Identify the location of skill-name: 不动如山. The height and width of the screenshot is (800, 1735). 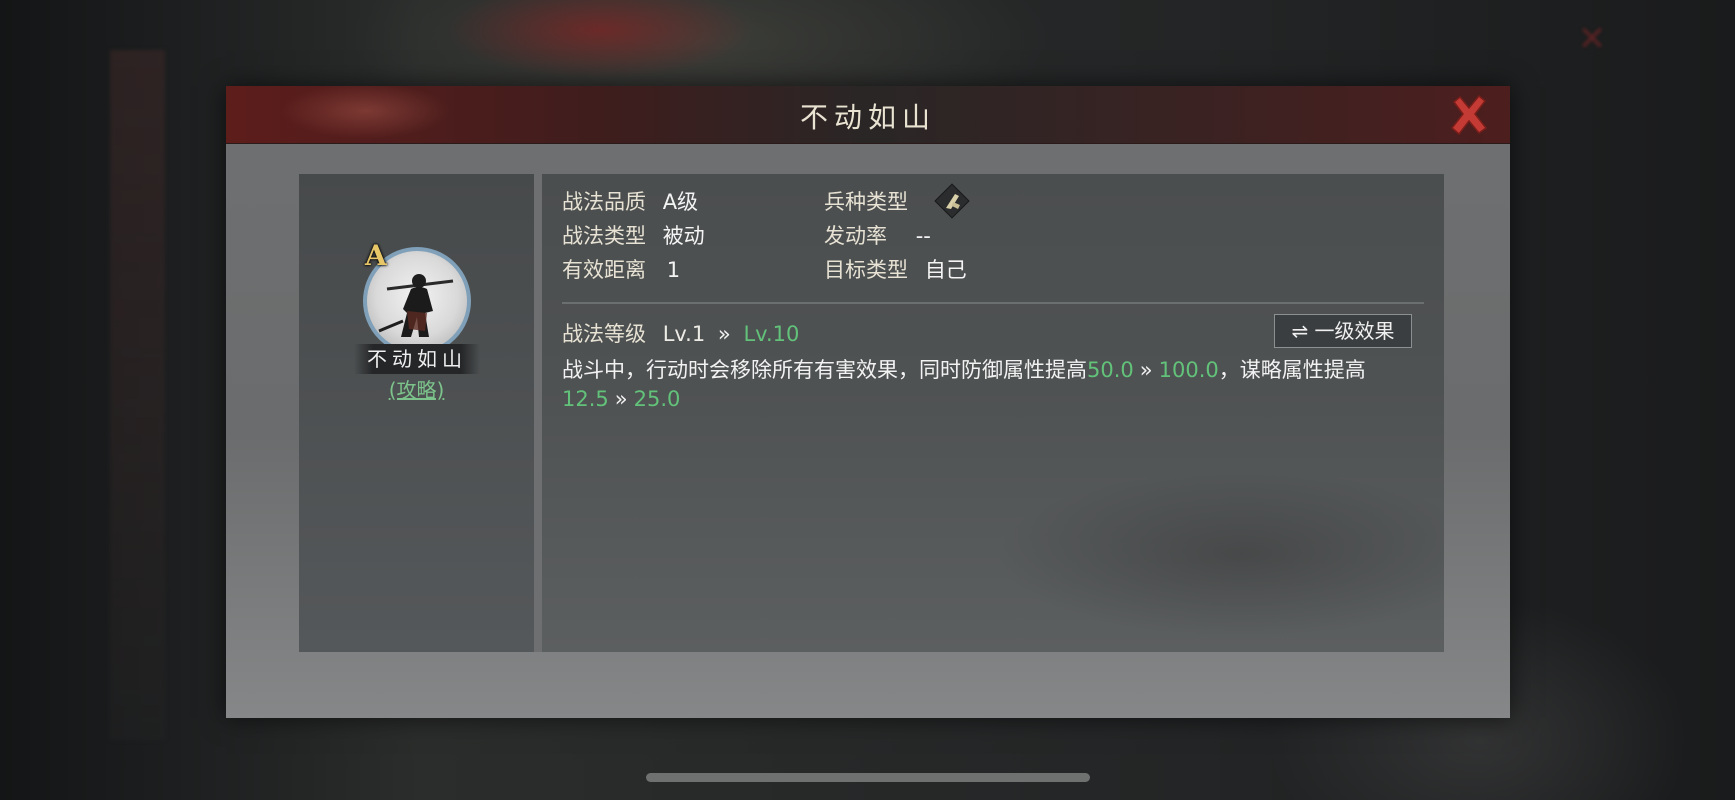
(417, 359).